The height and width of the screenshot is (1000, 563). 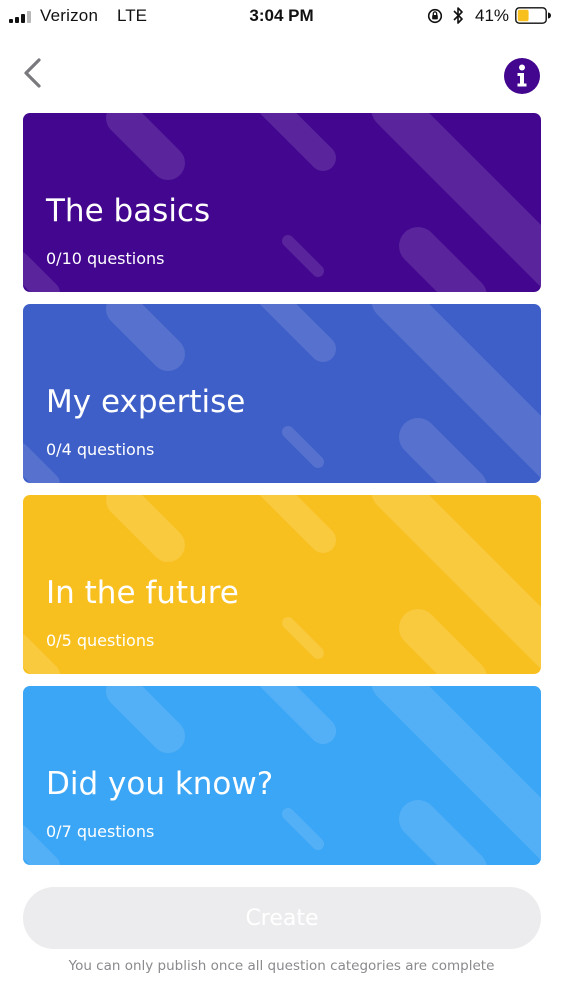 I want to click on bluetooth-icon, so click(x=458, y=15).